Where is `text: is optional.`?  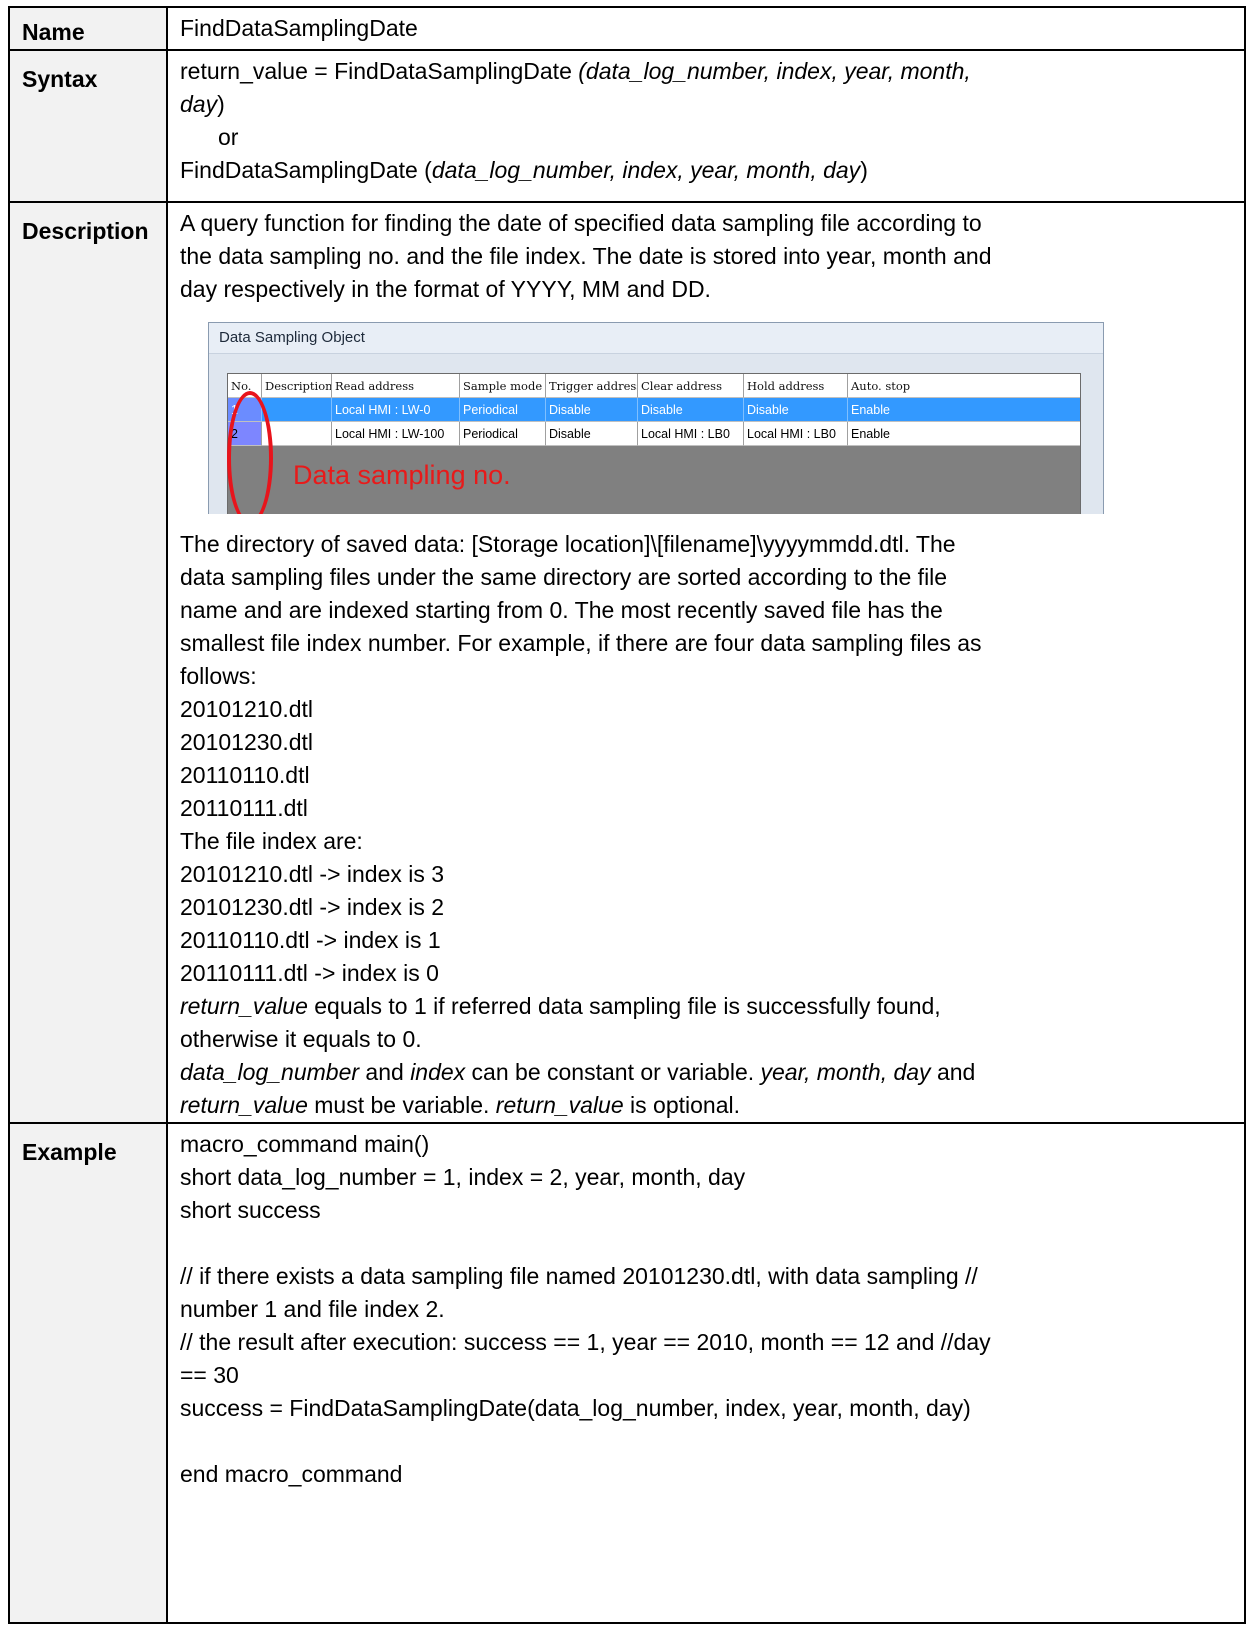
text: is optional. is located at coordinates (681, 1105).